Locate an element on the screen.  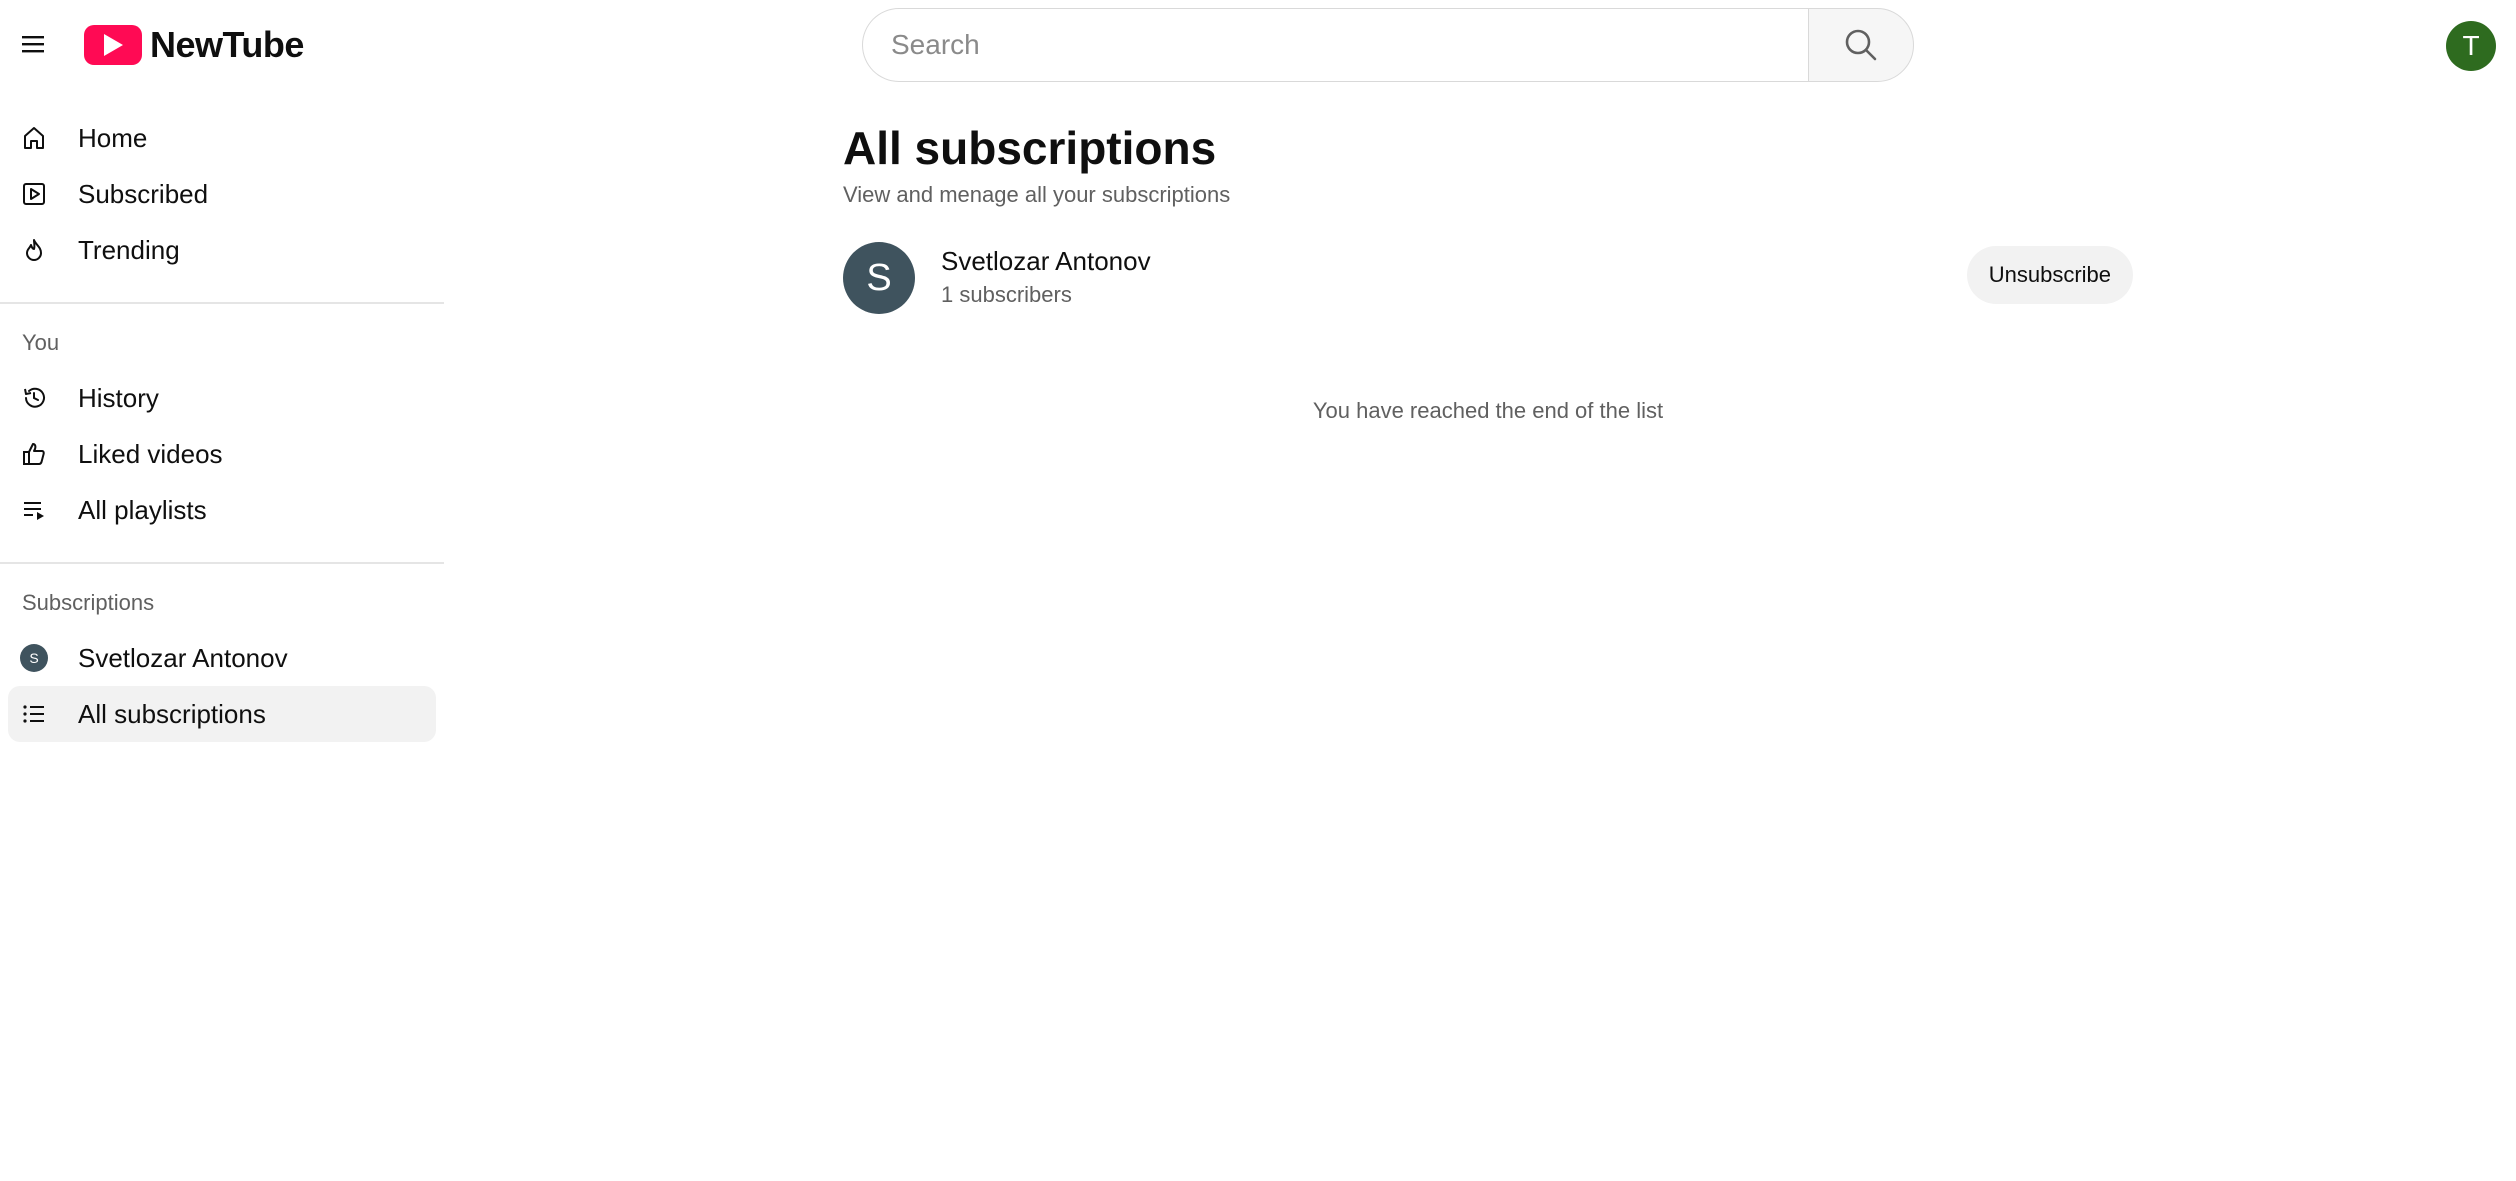
sidebar-item-label: Svetlozar Antonov is located at coordinates (183, 657).